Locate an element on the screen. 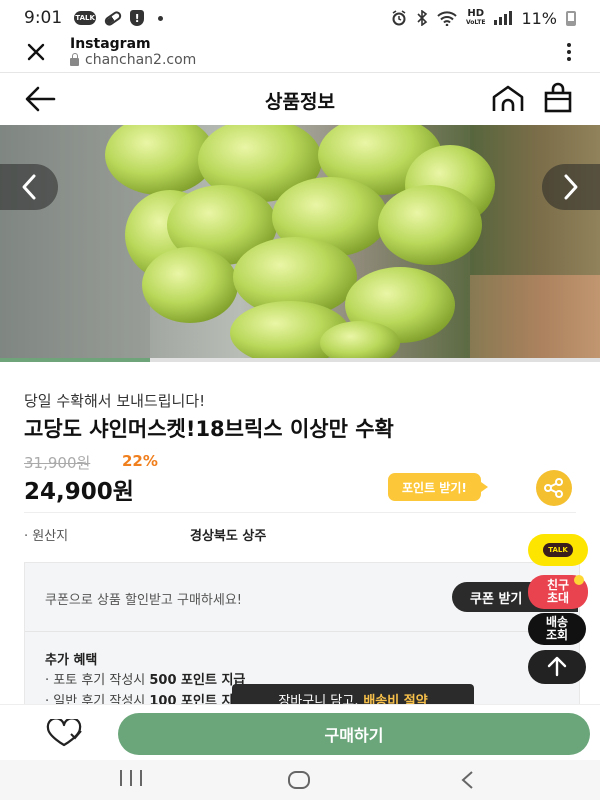  wifi-icon is located at coordinates (447, 18).